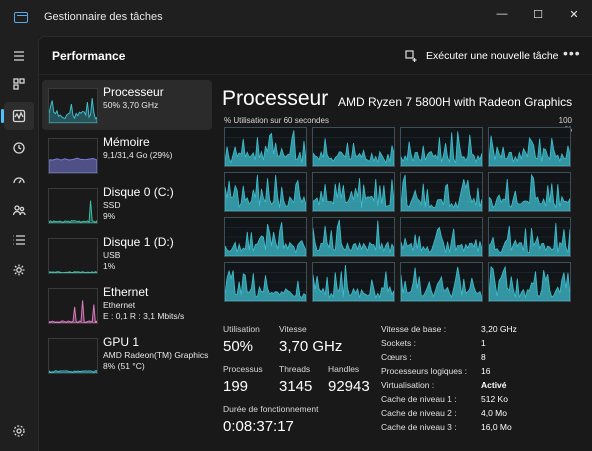 The image size is (592, 451). What do you see at coordinates (19, 84) in the screenshot?
I see `processes-icon` at bounding box center [19, 84].